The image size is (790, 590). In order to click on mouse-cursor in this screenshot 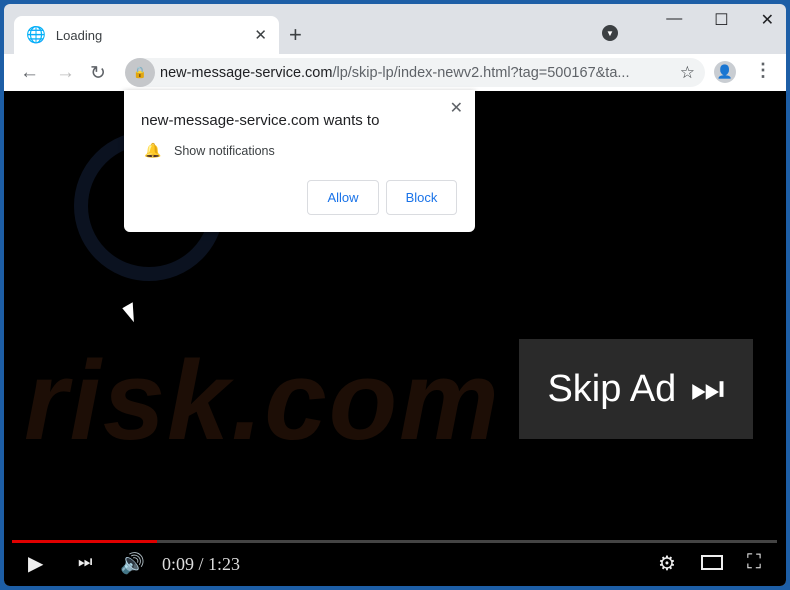, I will do `click(132, 313)`.